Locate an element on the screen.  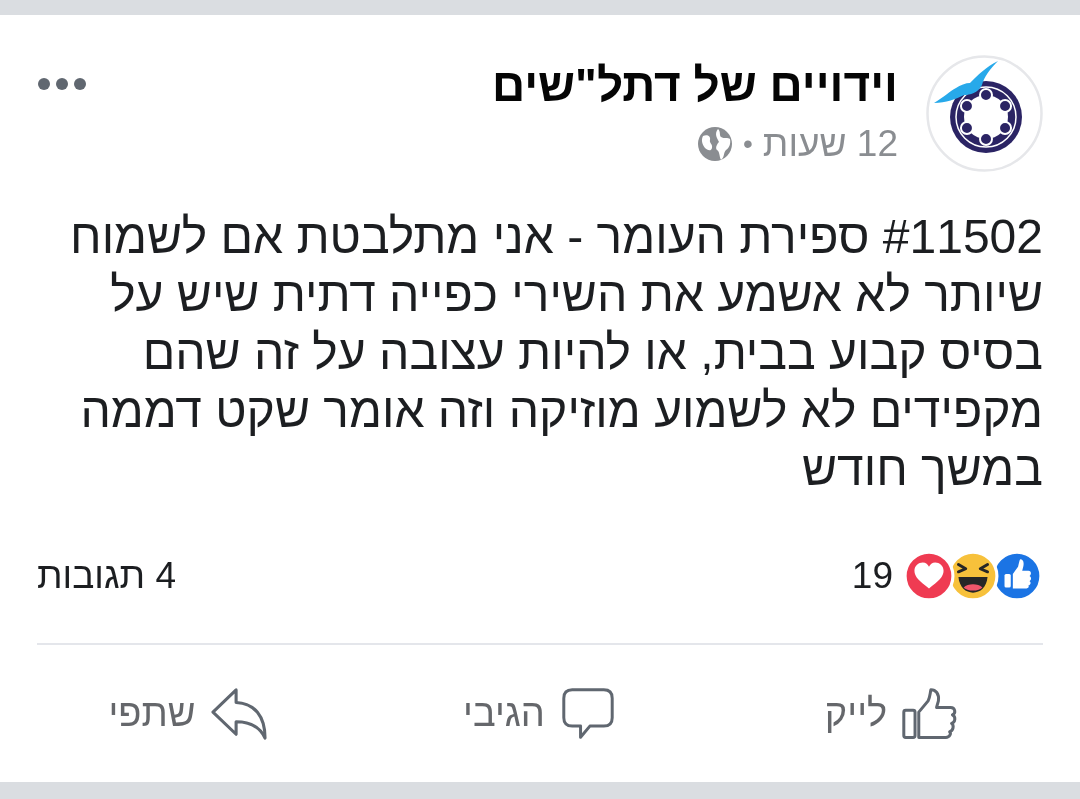
page-name: וידויים של דתל"שים is located at coordinates (694, 85).